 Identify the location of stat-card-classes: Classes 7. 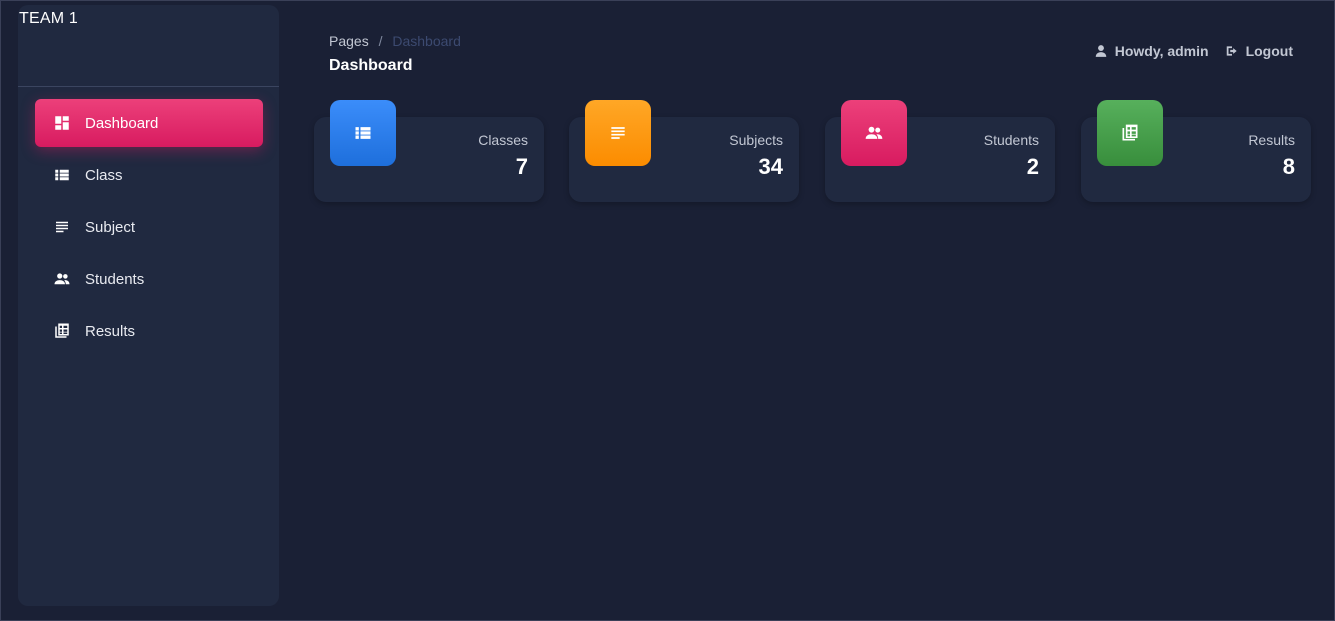
(429, 151).